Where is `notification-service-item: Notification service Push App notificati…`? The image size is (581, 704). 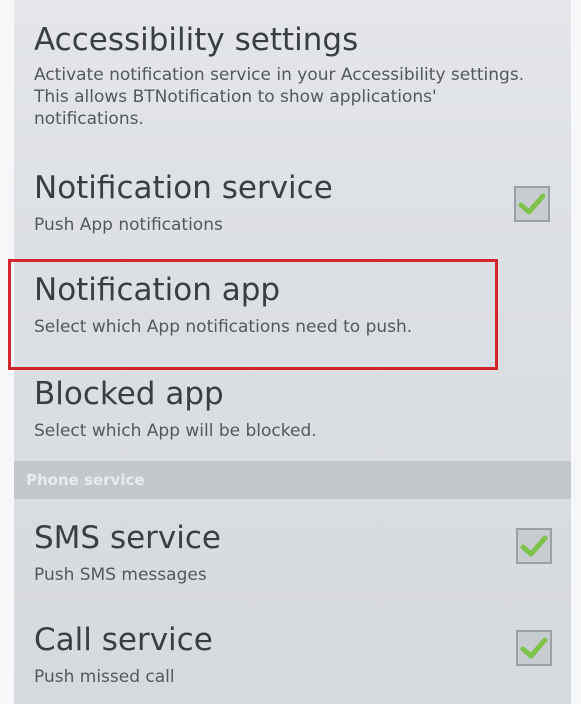 notification-service-item: Notification service Push App notificati… is located at coordinates (298, 203).